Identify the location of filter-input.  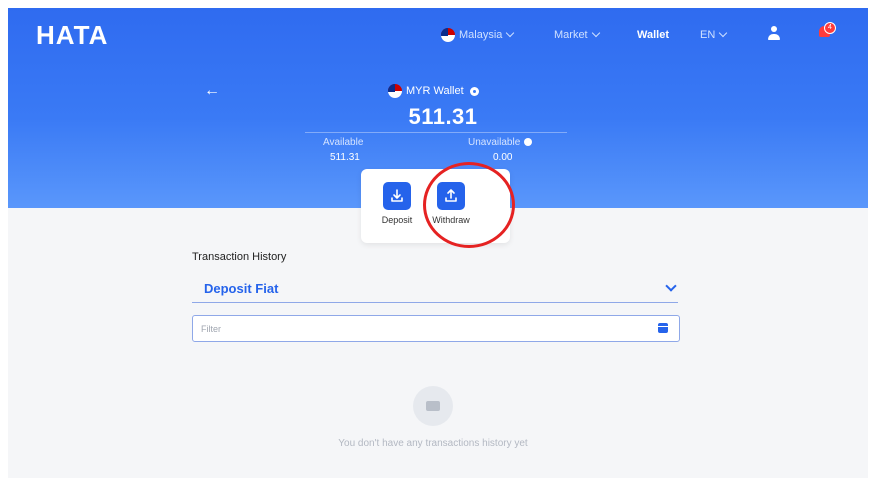
(421, 329).